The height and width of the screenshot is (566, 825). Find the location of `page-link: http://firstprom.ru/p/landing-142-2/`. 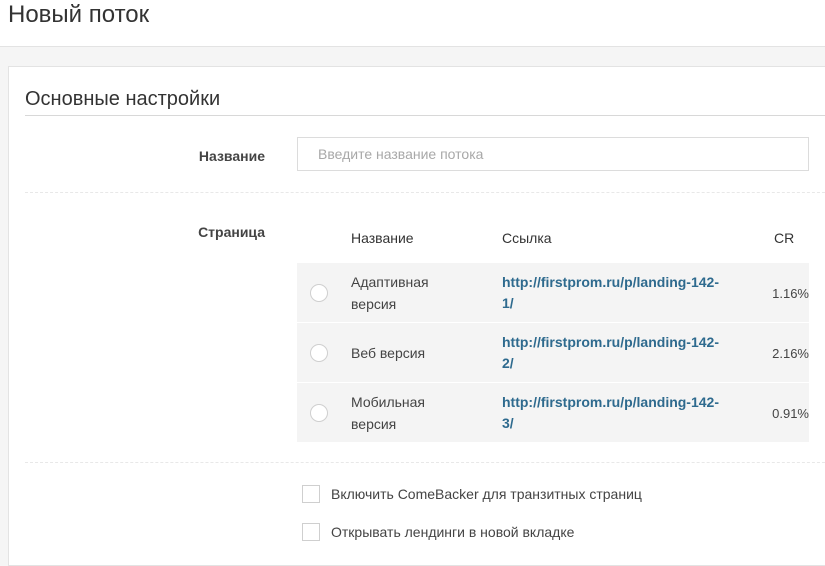

page-link: http://firstprom.ru/p/landing-142-2/ is located at coordinates (614, 353).